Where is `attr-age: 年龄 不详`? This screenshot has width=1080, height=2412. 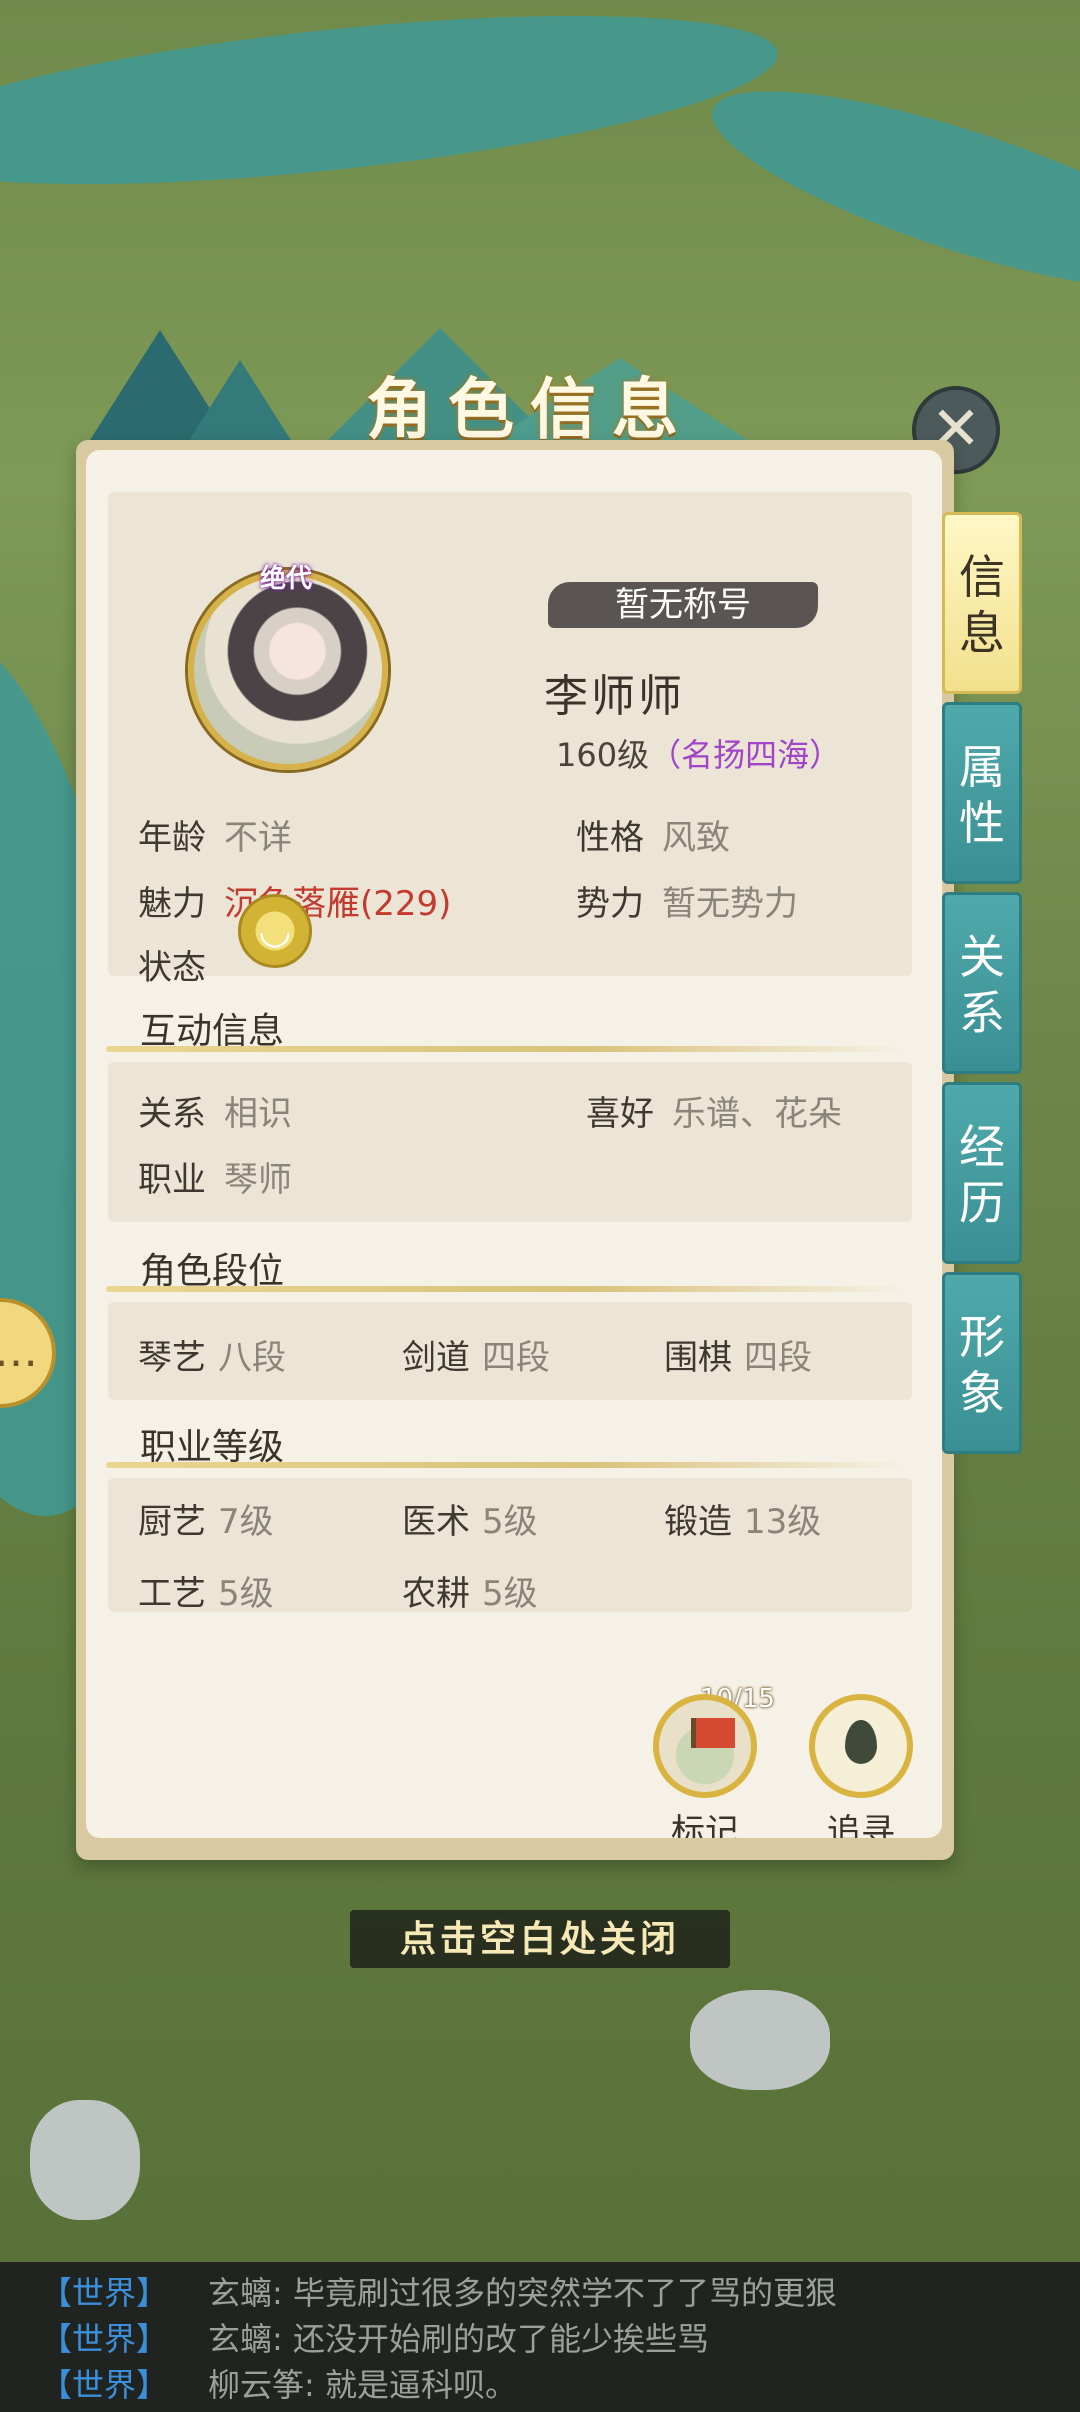
attr-age: 年龄 不详 is located at coordinates (215, 834).